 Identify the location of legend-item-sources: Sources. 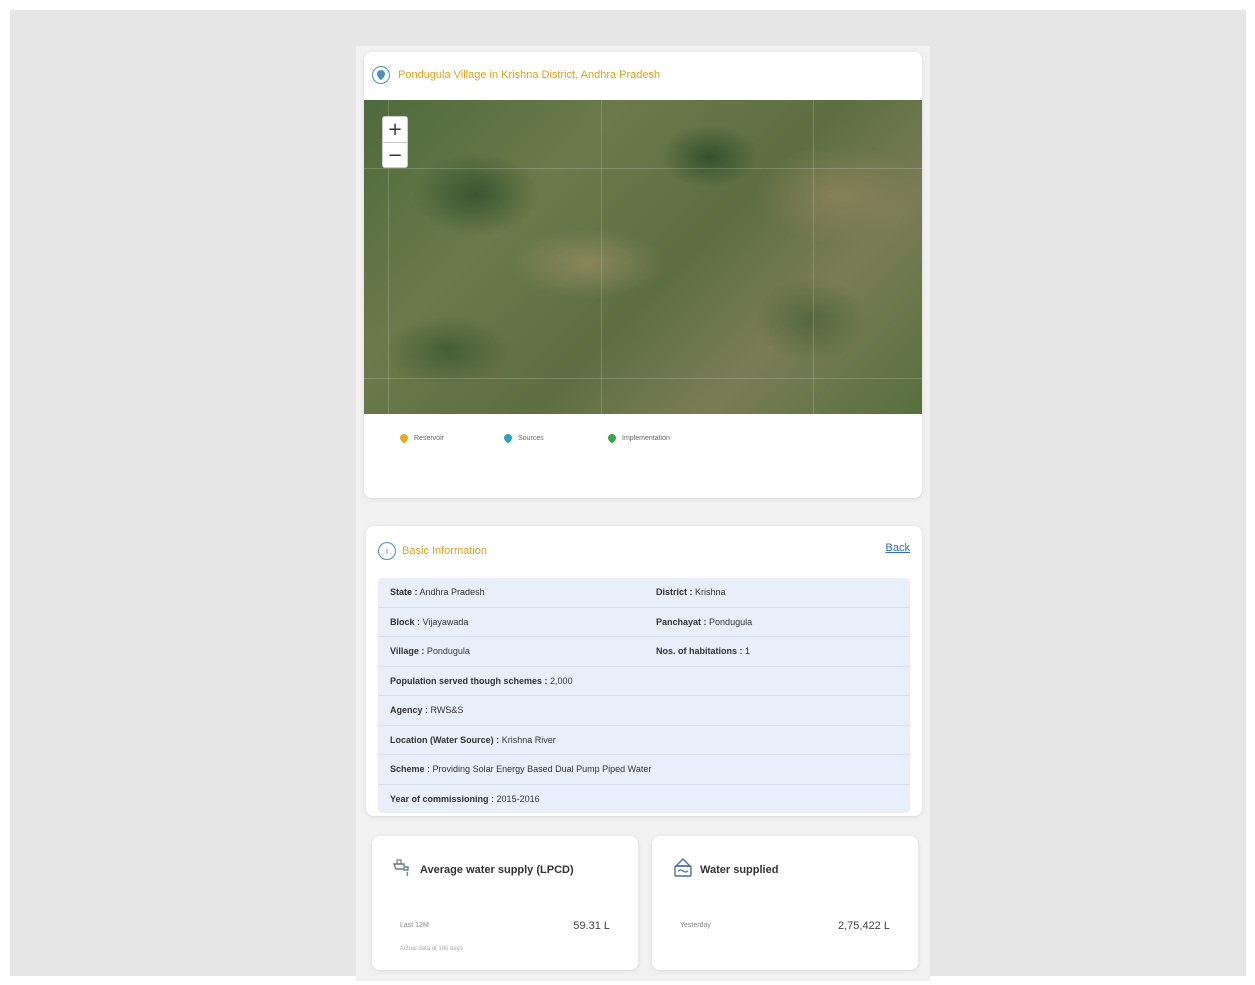
(555, 438).